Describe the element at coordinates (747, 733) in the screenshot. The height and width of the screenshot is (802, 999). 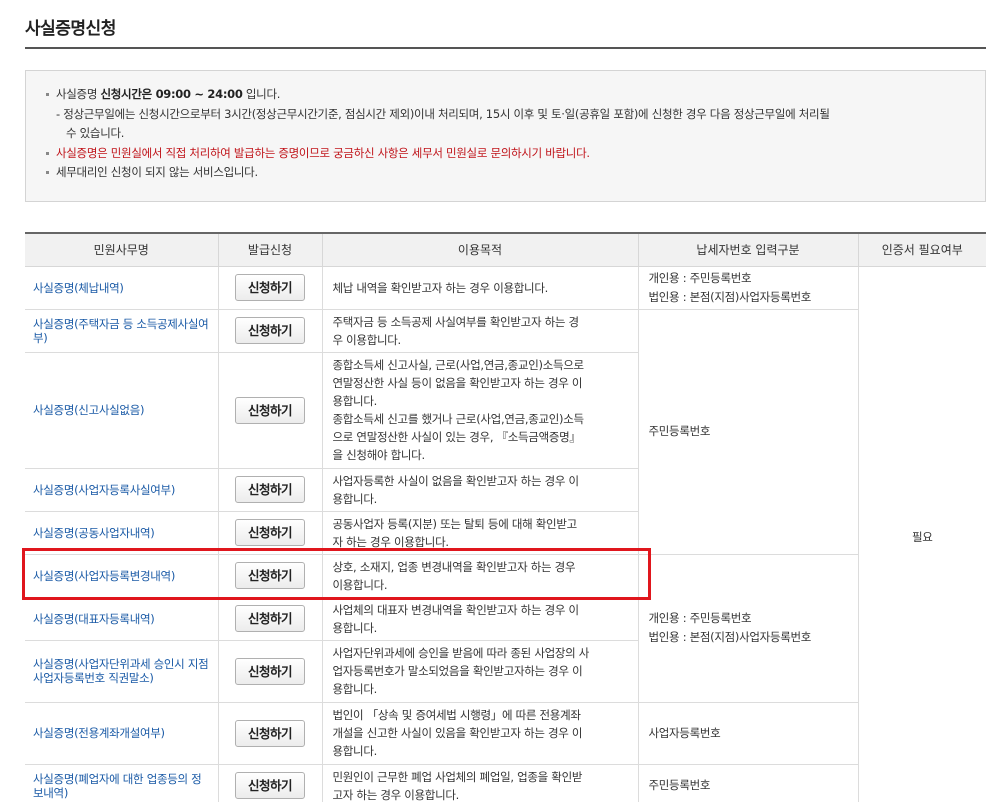
I see `taxno-cell: 사업자등록번호` at that location.